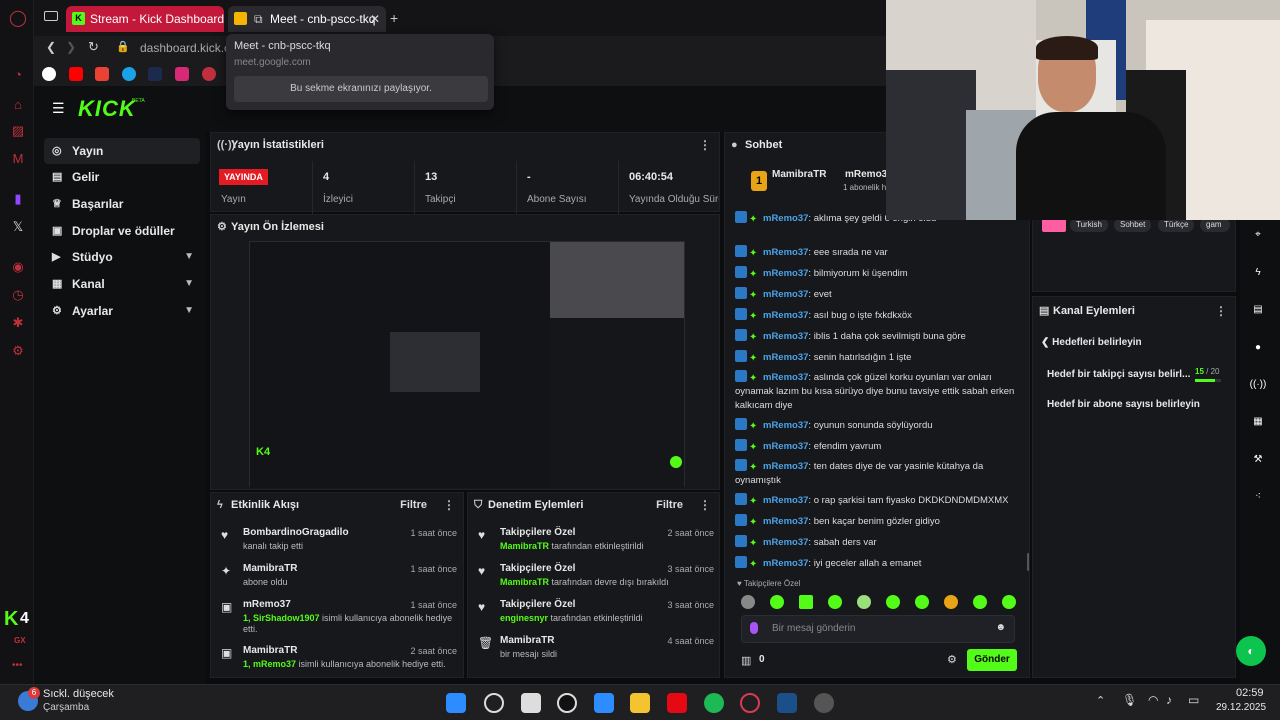 The height and width of the screenshot is (720, 1280). Describe the element at coordinates (17, 665) in the screenshot. I see `more-icon: •••` at that location.